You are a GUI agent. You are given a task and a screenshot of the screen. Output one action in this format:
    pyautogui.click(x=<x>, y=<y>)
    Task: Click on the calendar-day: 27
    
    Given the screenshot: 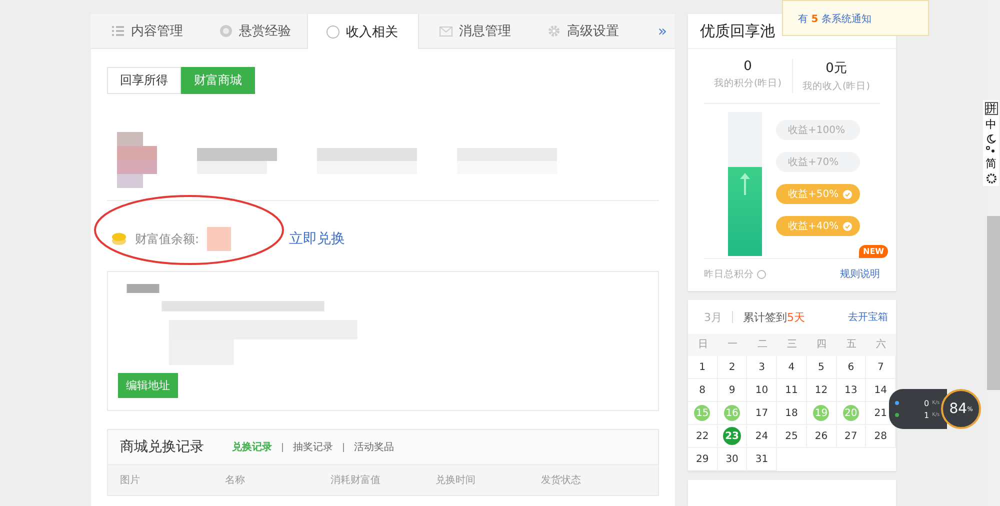 What is the action you would take?
    pyautogui.click(x=850, y=436)
    